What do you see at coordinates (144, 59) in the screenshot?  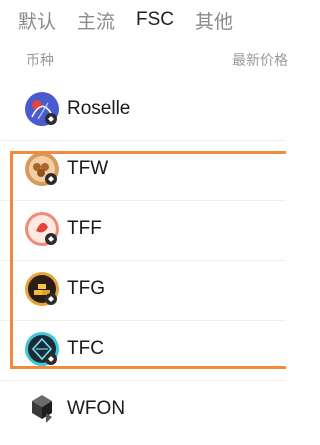 I see `column-header: 币种 最新价格` at bounding box center [144, 59].